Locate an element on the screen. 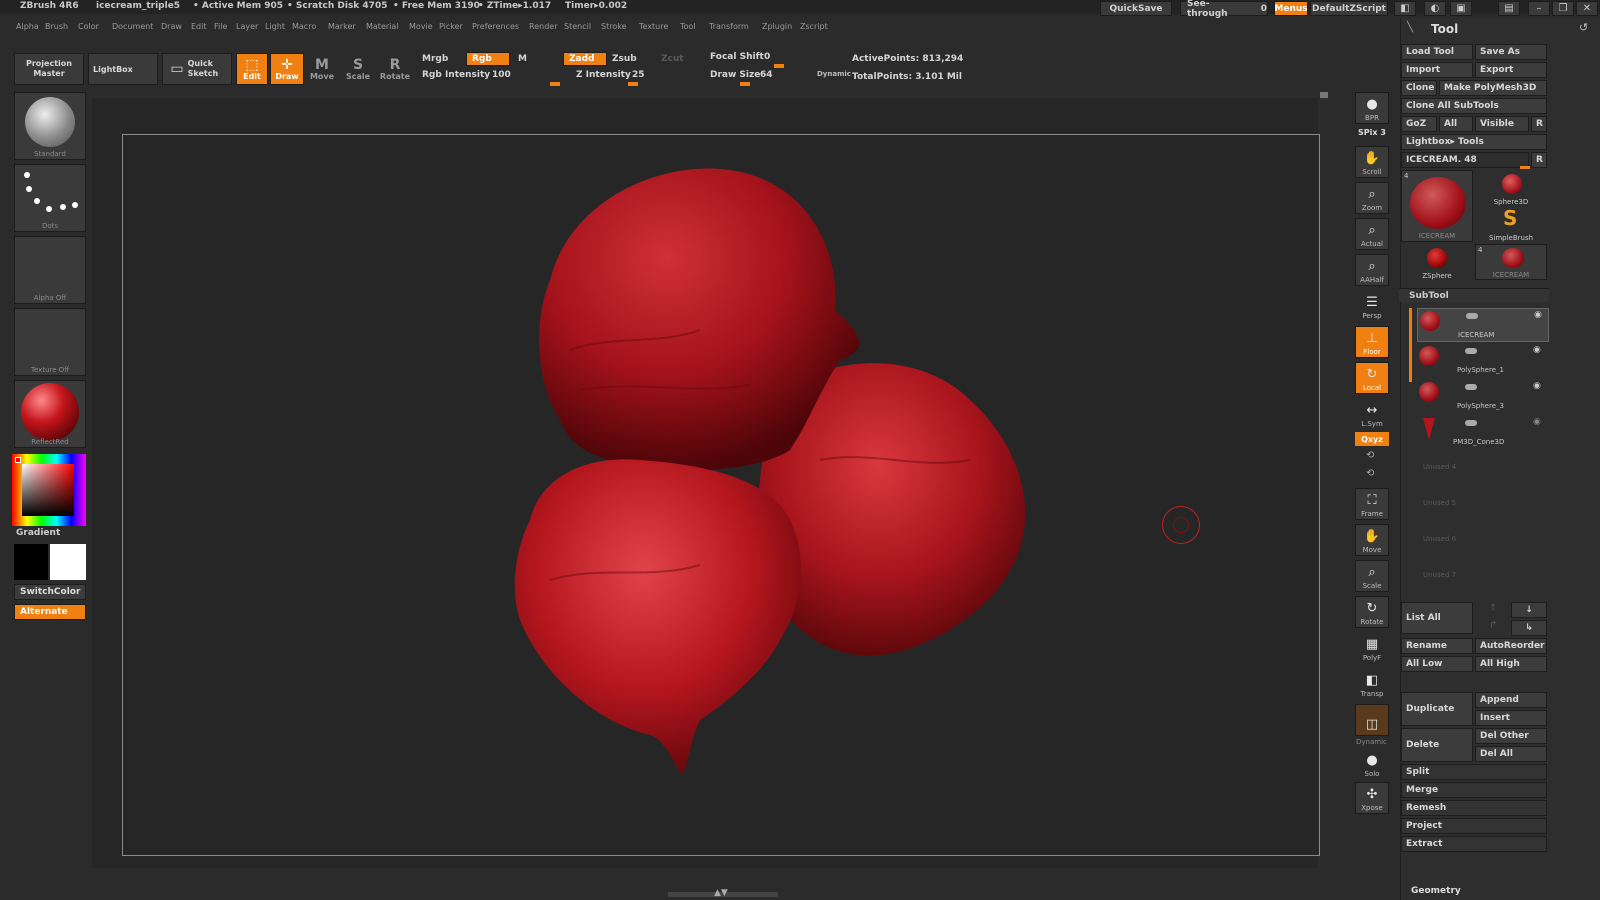 The width and height of the screenshot is (1600, 900). swatch-icon: ▣ is located at coordinates (1461, 8).